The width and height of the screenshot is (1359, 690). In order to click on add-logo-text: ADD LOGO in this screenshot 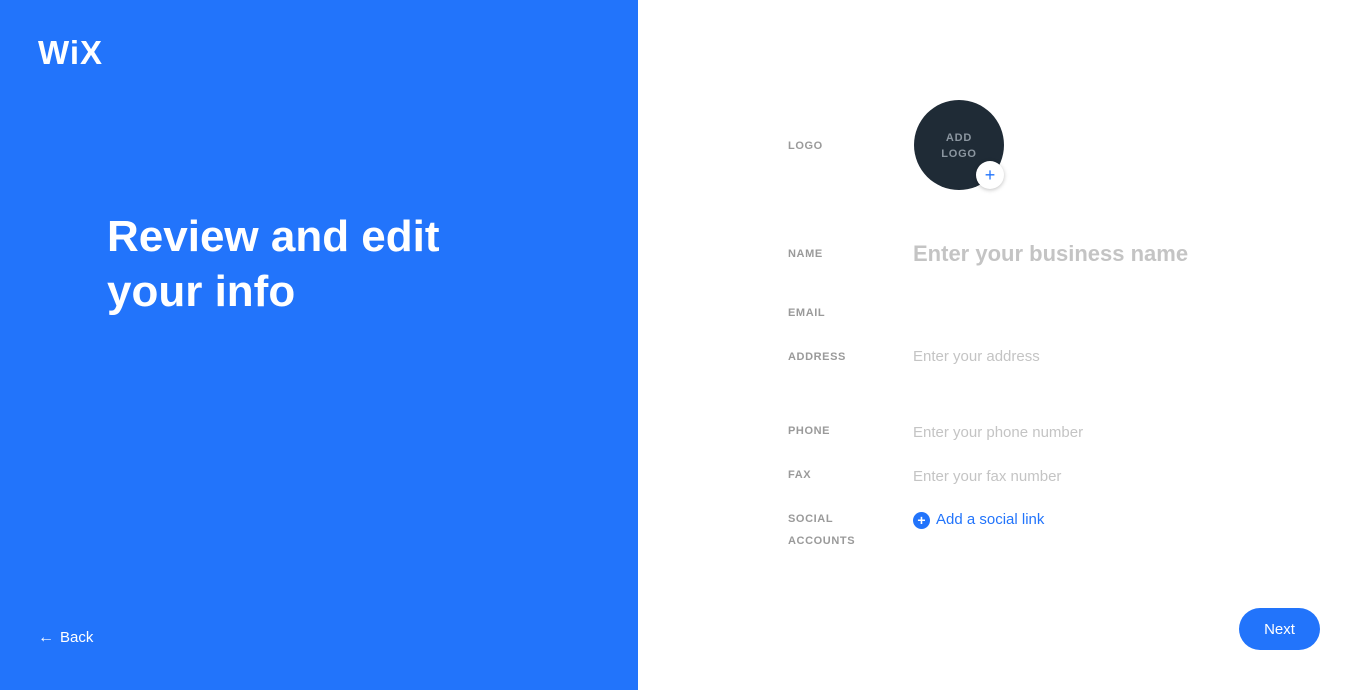, I will do `click(959, 146)`.